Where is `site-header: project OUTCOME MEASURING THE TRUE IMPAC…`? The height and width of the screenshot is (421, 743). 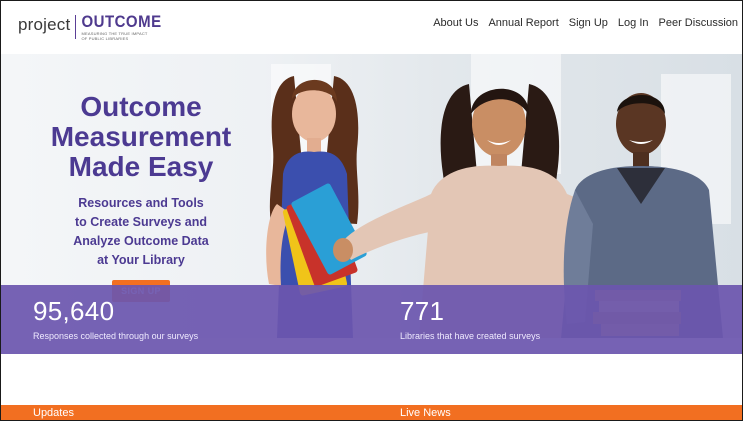
site-header: project OUTCOME MEASURING THE TRUE IMPAC… is located at coordinates (371, 27).